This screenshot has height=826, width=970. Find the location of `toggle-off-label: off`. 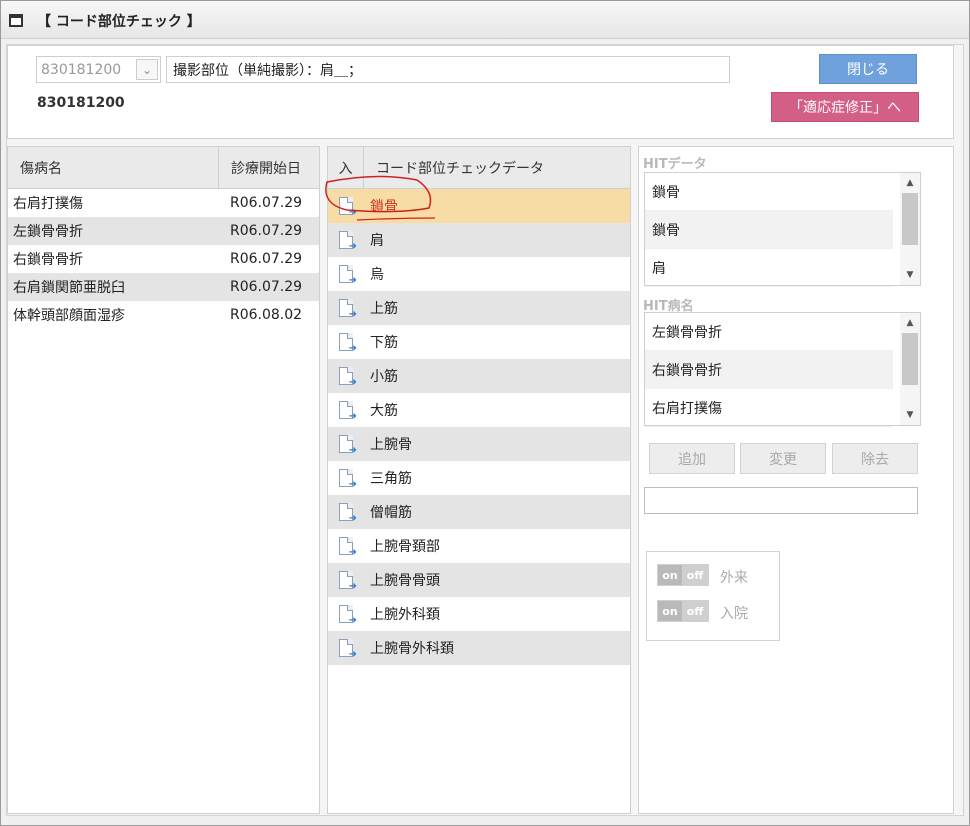

toggle-off-label: off is located at coordinates (695, 575).